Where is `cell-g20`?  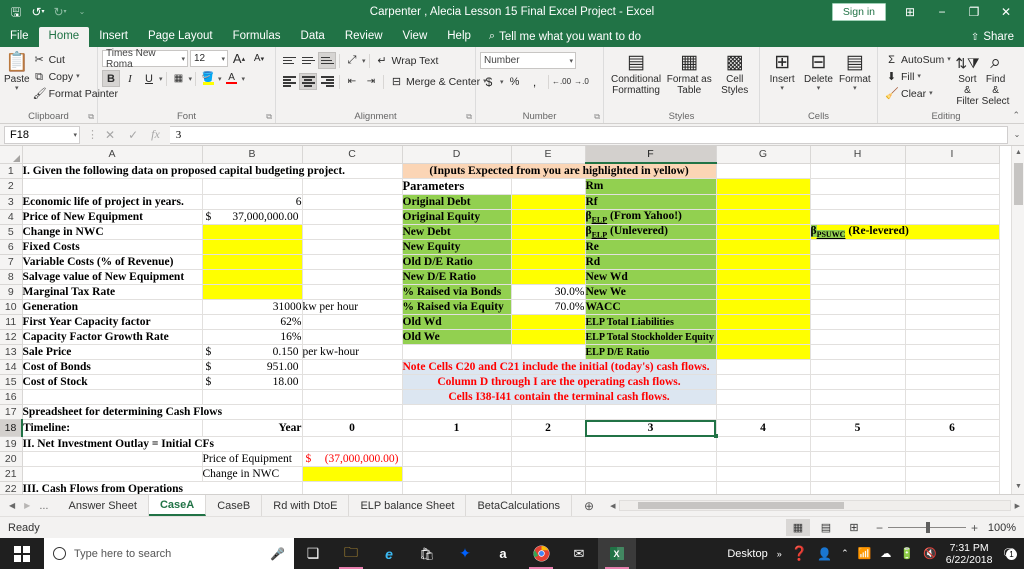
cell-g20 is located at coordinates (763, 459).